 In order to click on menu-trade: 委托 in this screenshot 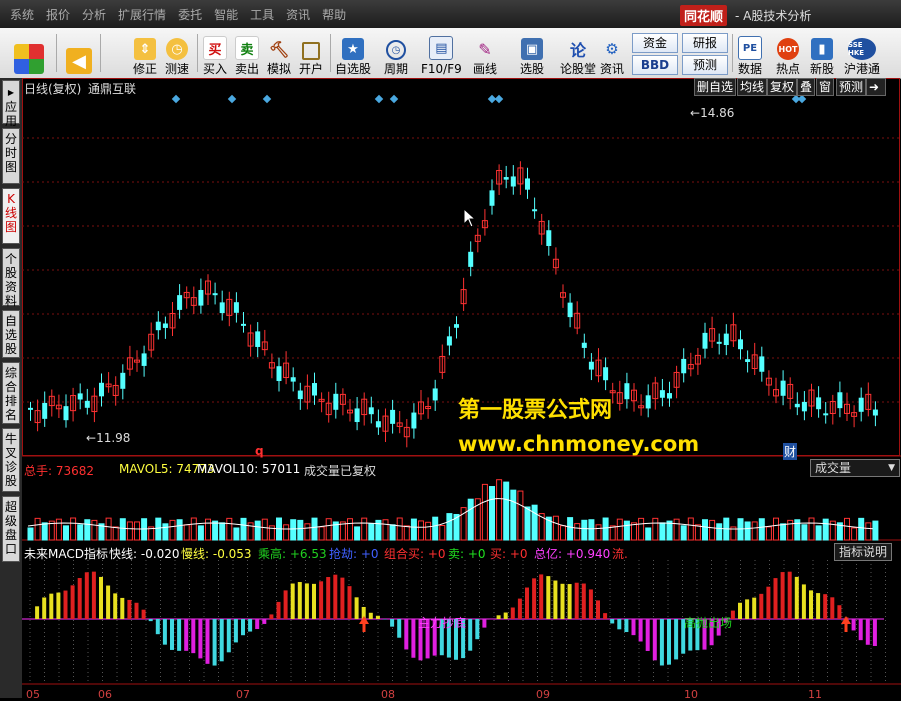, I will do `click(190, 14)`.